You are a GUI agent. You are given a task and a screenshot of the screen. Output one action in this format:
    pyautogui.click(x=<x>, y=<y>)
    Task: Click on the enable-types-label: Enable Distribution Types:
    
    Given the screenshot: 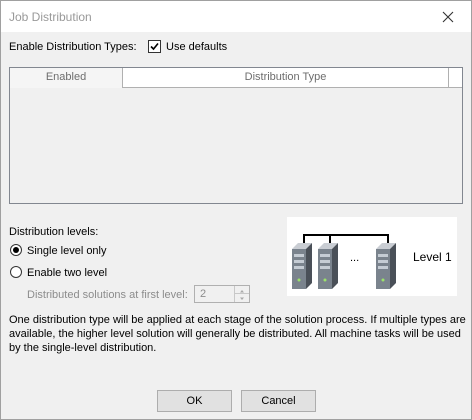 What is the action you would take?
    pyautogui.click(x=73, y=47)
    